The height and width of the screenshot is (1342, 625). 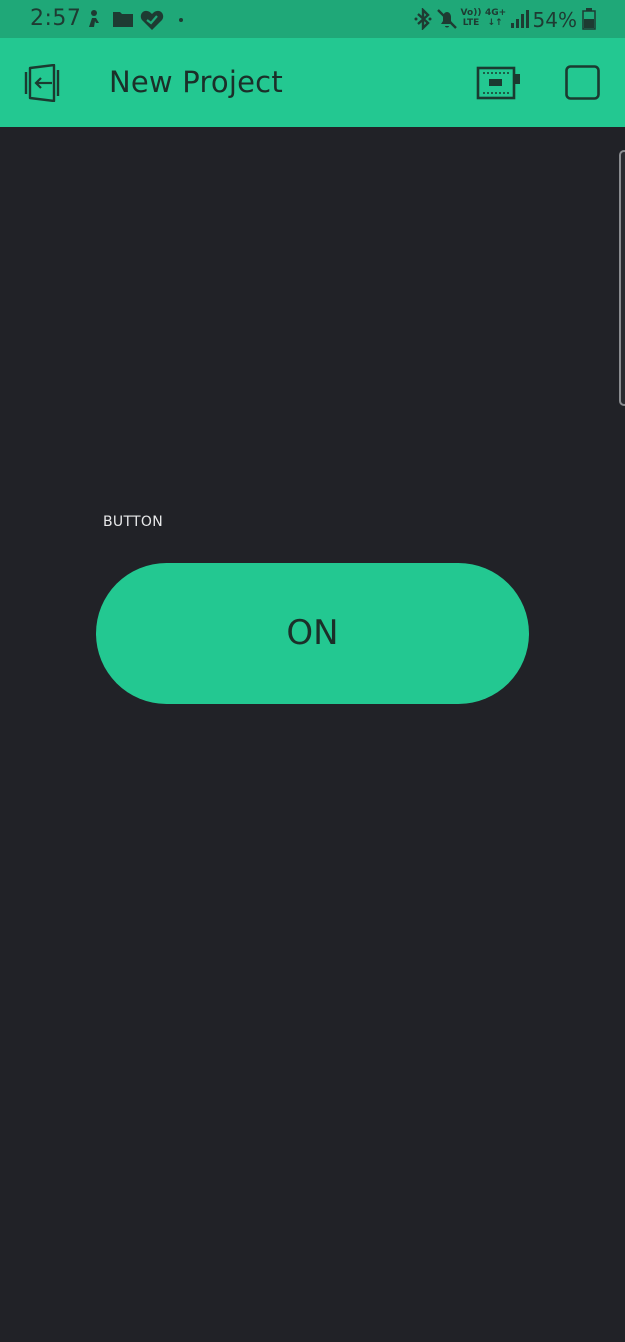 What do you see at coordinates (312, 633) in the screenshot?
I see `on-off-button: ON` at bounding box center [312, 633].